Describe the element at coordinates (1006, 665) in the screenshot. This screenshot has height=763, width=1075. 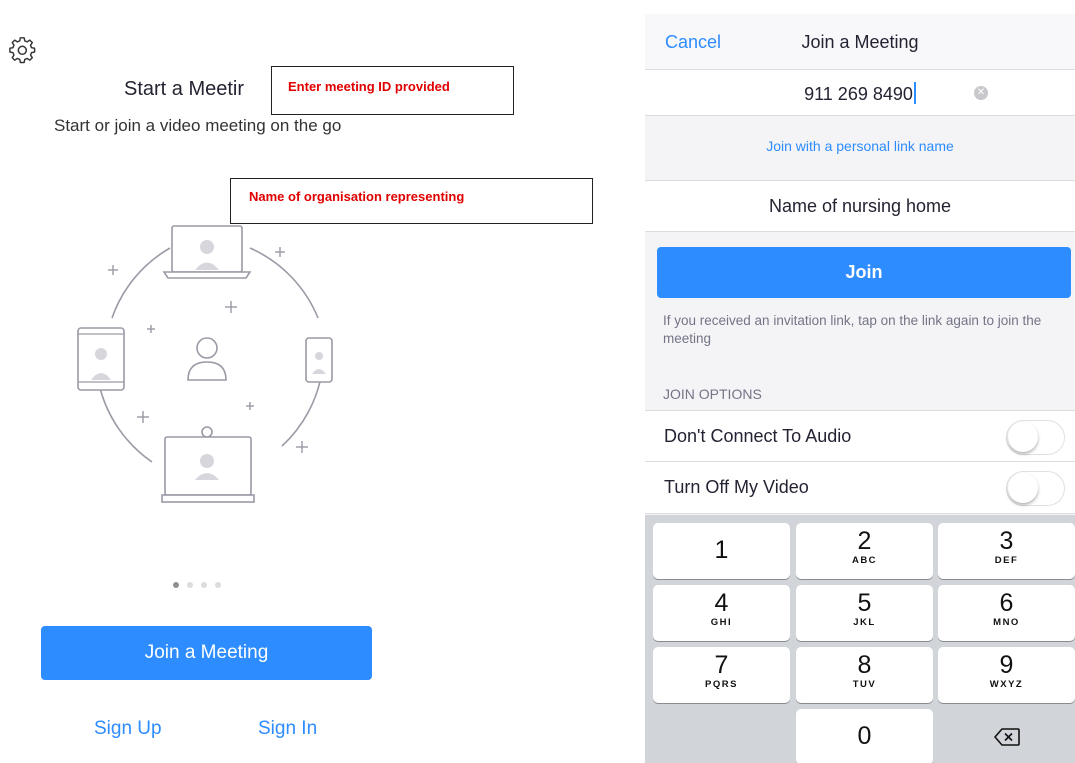
I see `key-number: 9` at that location.